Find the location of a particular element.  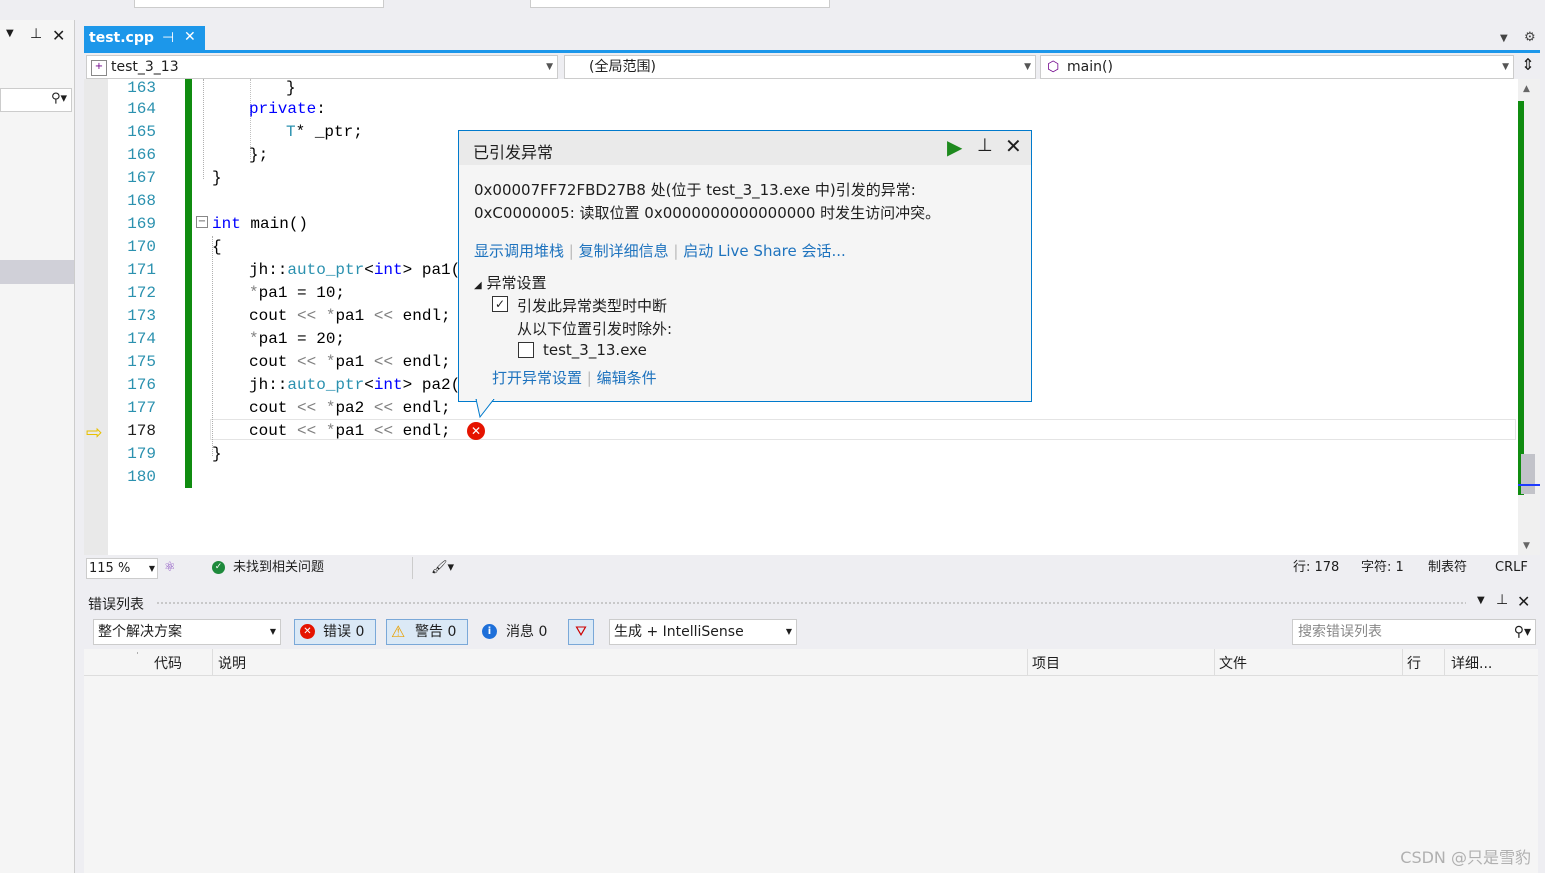

sort-icon: ᐧ is located at coordinates (137, 654).